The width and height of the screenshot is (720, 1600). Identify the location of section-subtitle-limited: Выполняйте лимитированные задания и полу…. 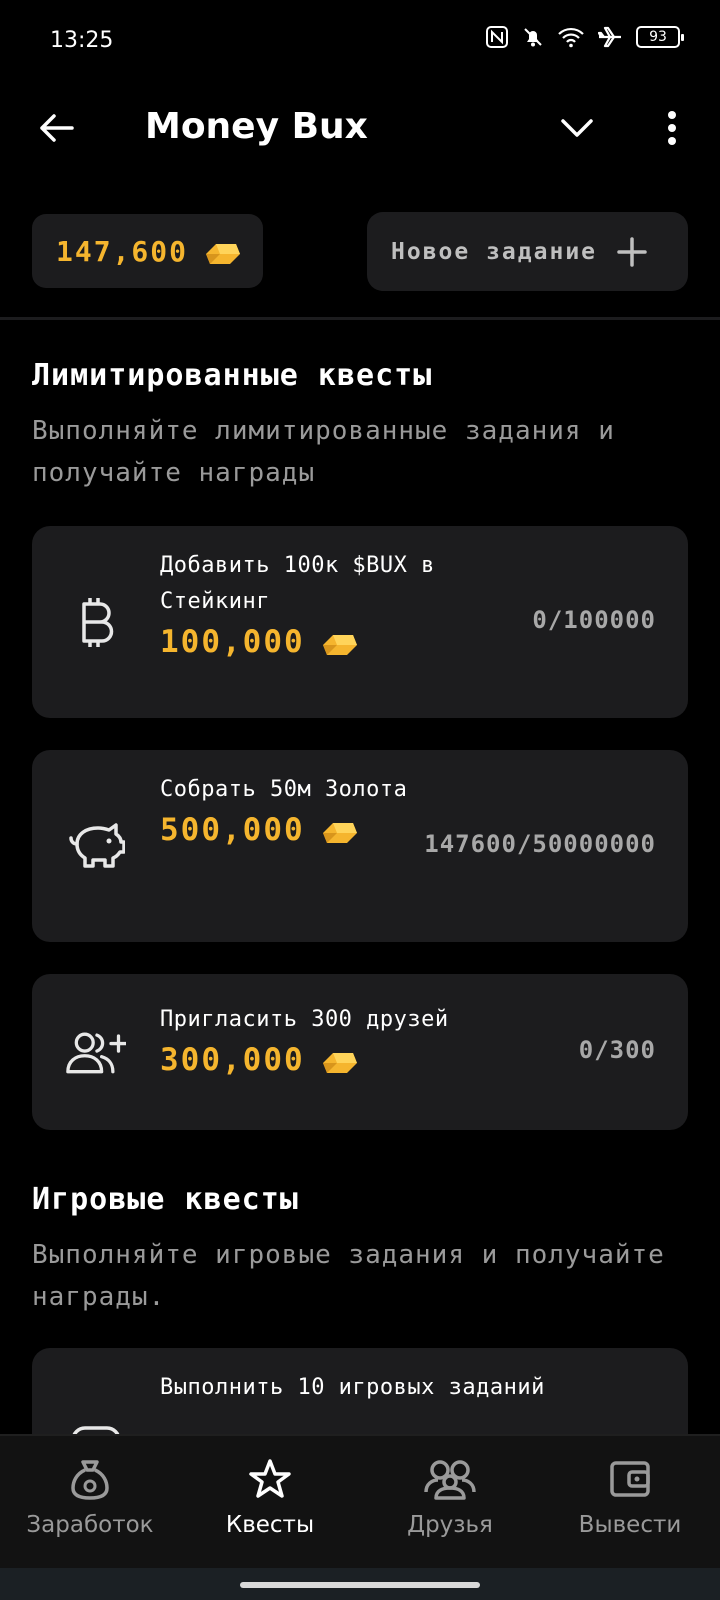
(323, 452).